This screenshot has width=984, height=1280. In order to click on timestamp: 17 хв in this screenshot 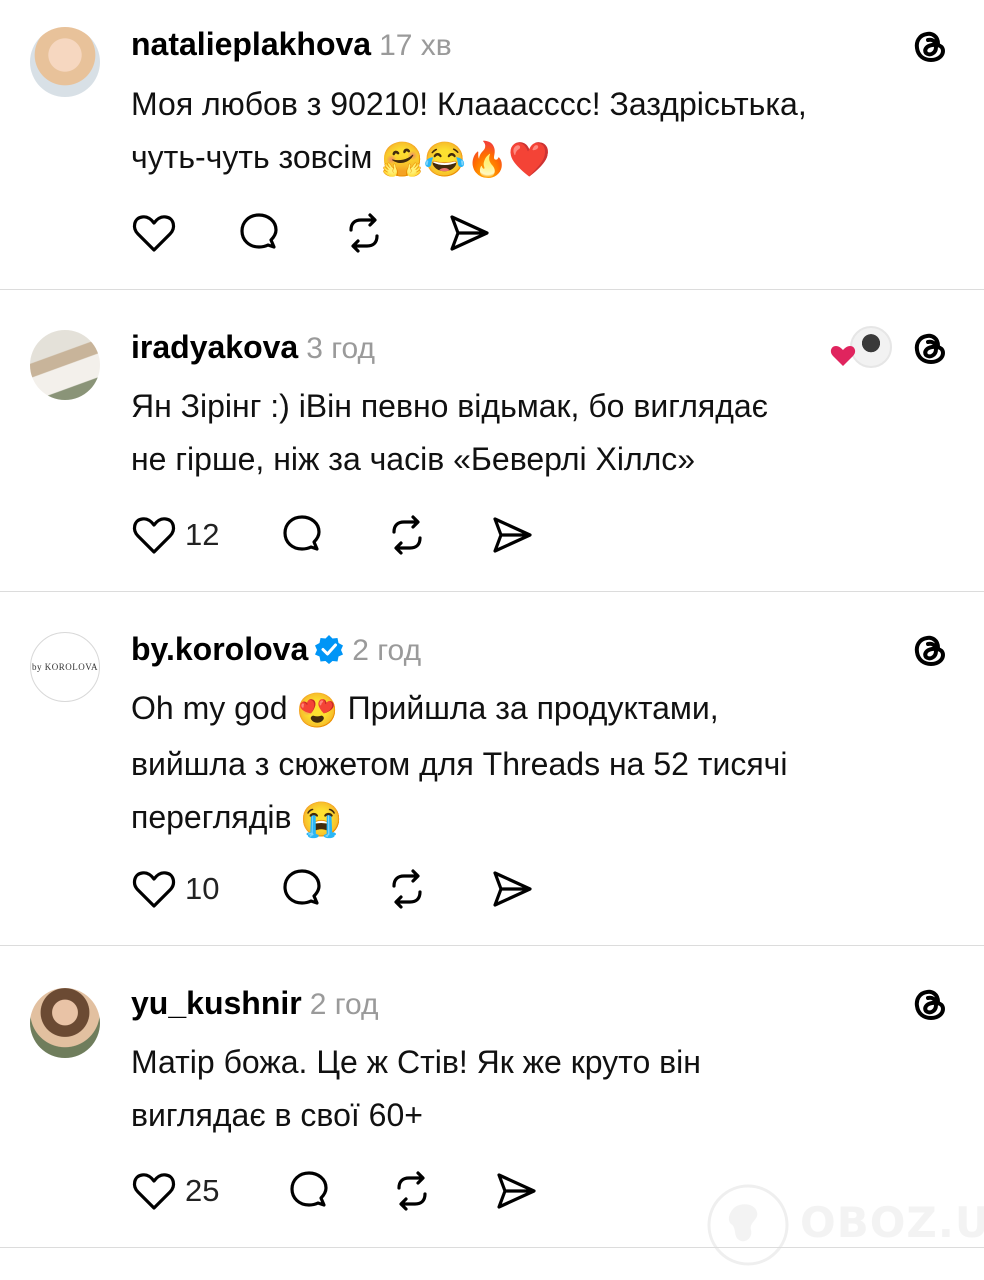, I will do `click(415, 45)`.